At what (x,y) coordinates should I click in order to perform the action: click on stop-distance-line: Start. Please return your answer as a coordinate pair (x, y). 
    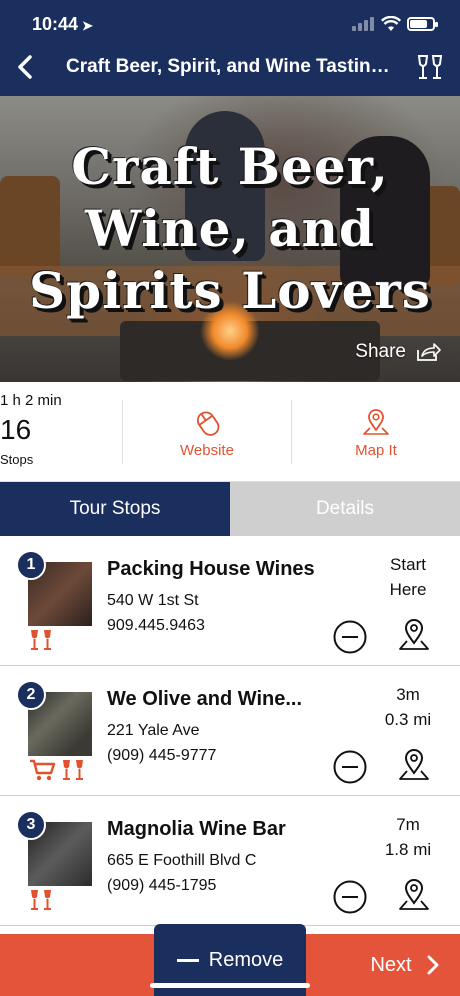
    Looking at the image, I should click on (408, 564).